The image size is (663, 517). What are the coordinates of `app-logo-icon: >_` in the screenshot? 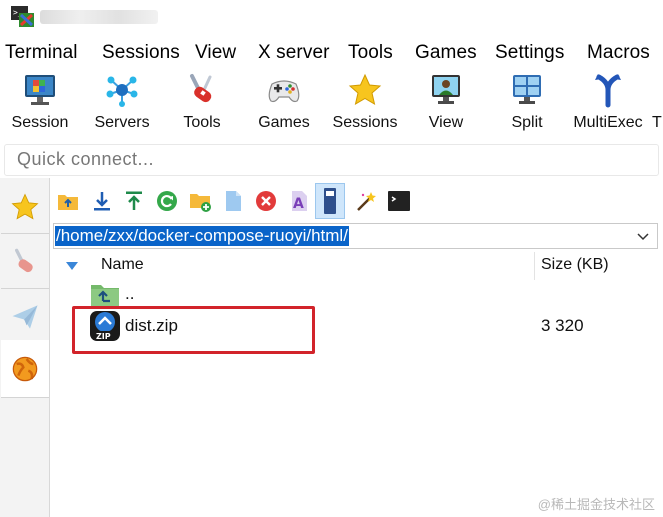 It's located at (22, 16).